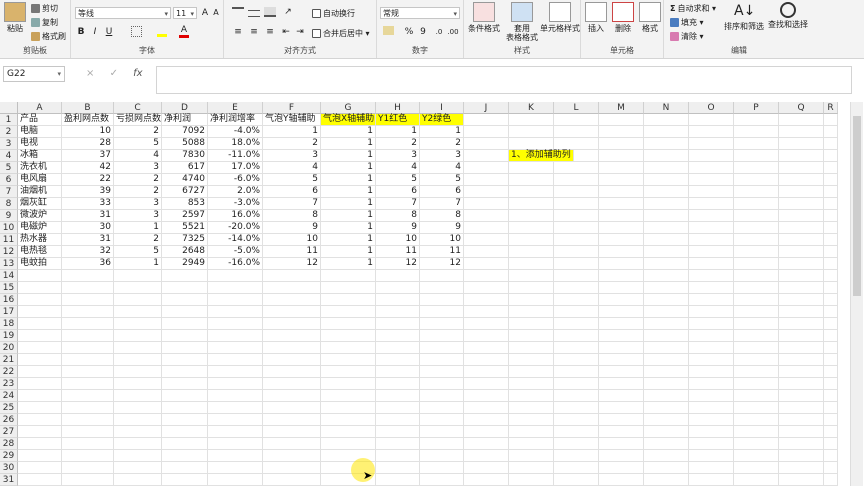 The height and width of the screenshot is (486, 864). Describe the element at coordinates (666, 120) in the screenshot. I see `cell-N1` at that location.